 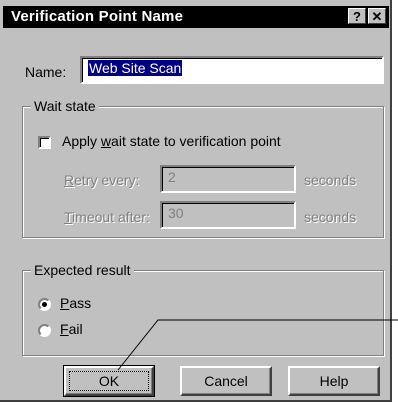 I want to click on timeout-after-value: 30, so click(x=176, y=213).